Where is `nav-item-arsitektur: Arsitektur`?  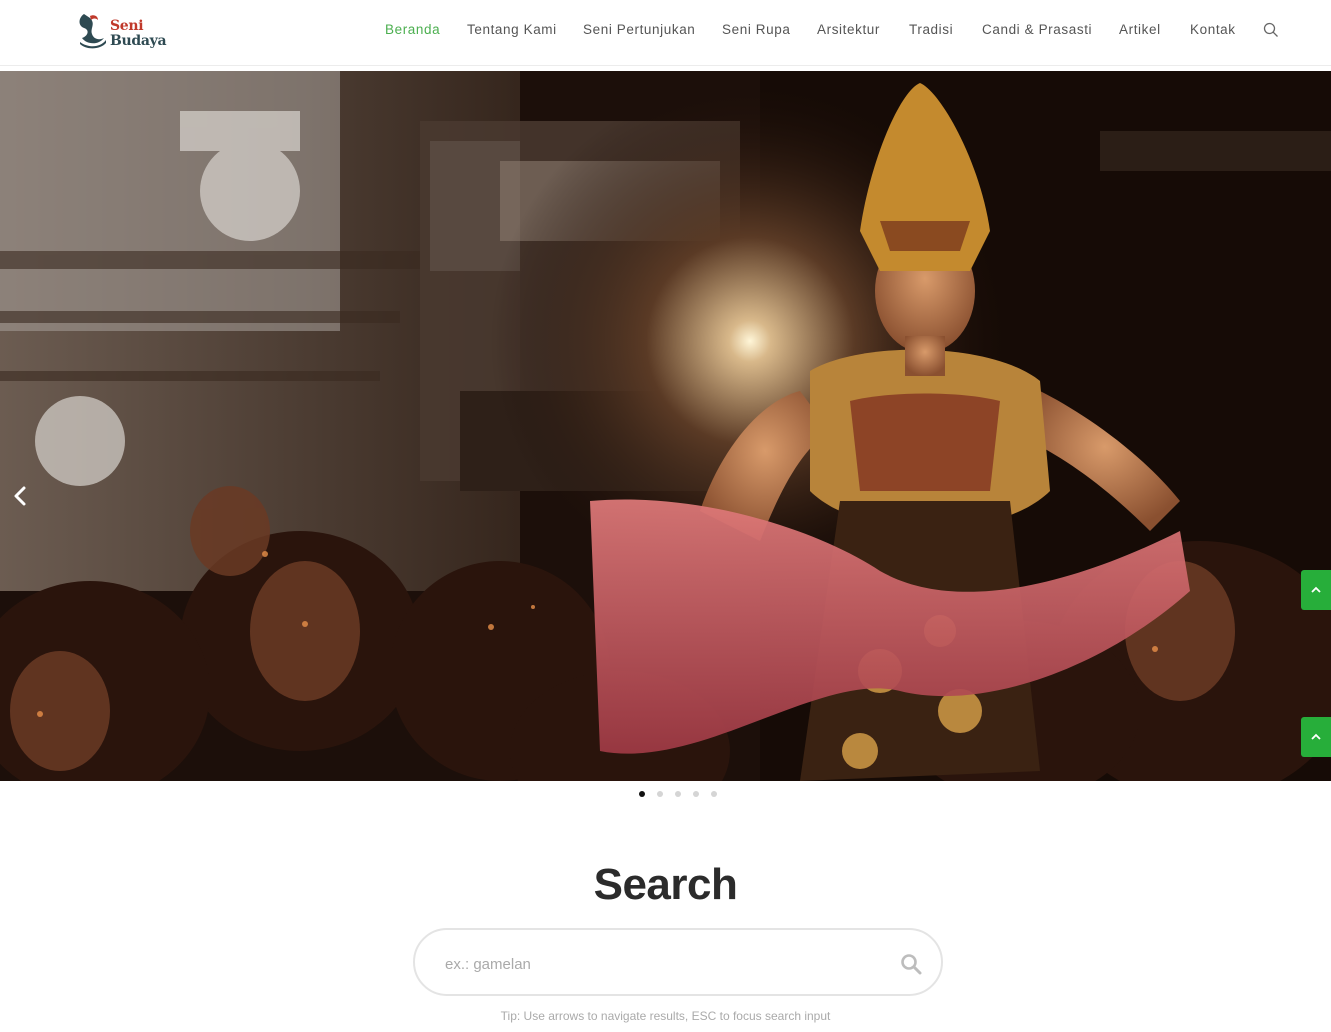
nav-item-arsitektur: Arsitektur is located at coordinates (848, 29).